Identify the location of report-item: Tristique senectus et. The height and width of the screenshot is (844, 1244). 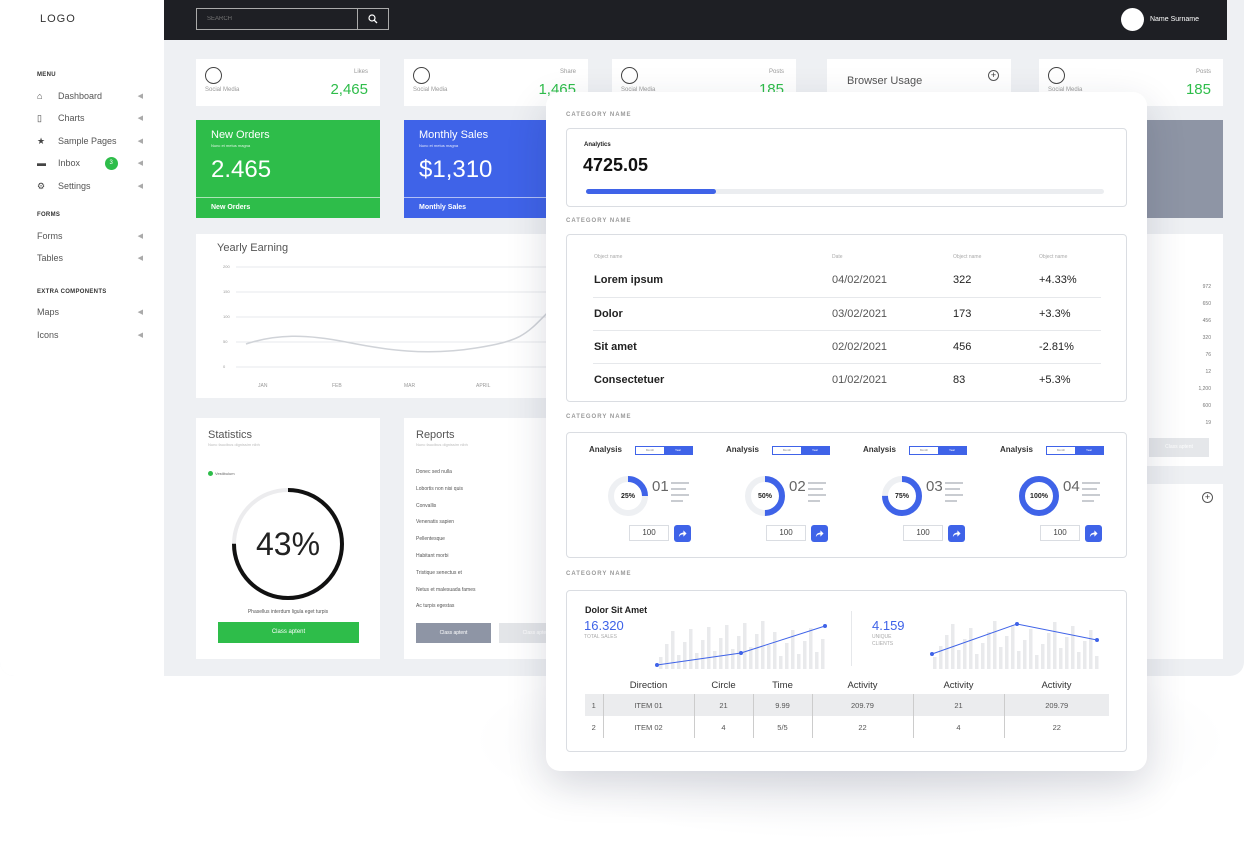
(439, 573).